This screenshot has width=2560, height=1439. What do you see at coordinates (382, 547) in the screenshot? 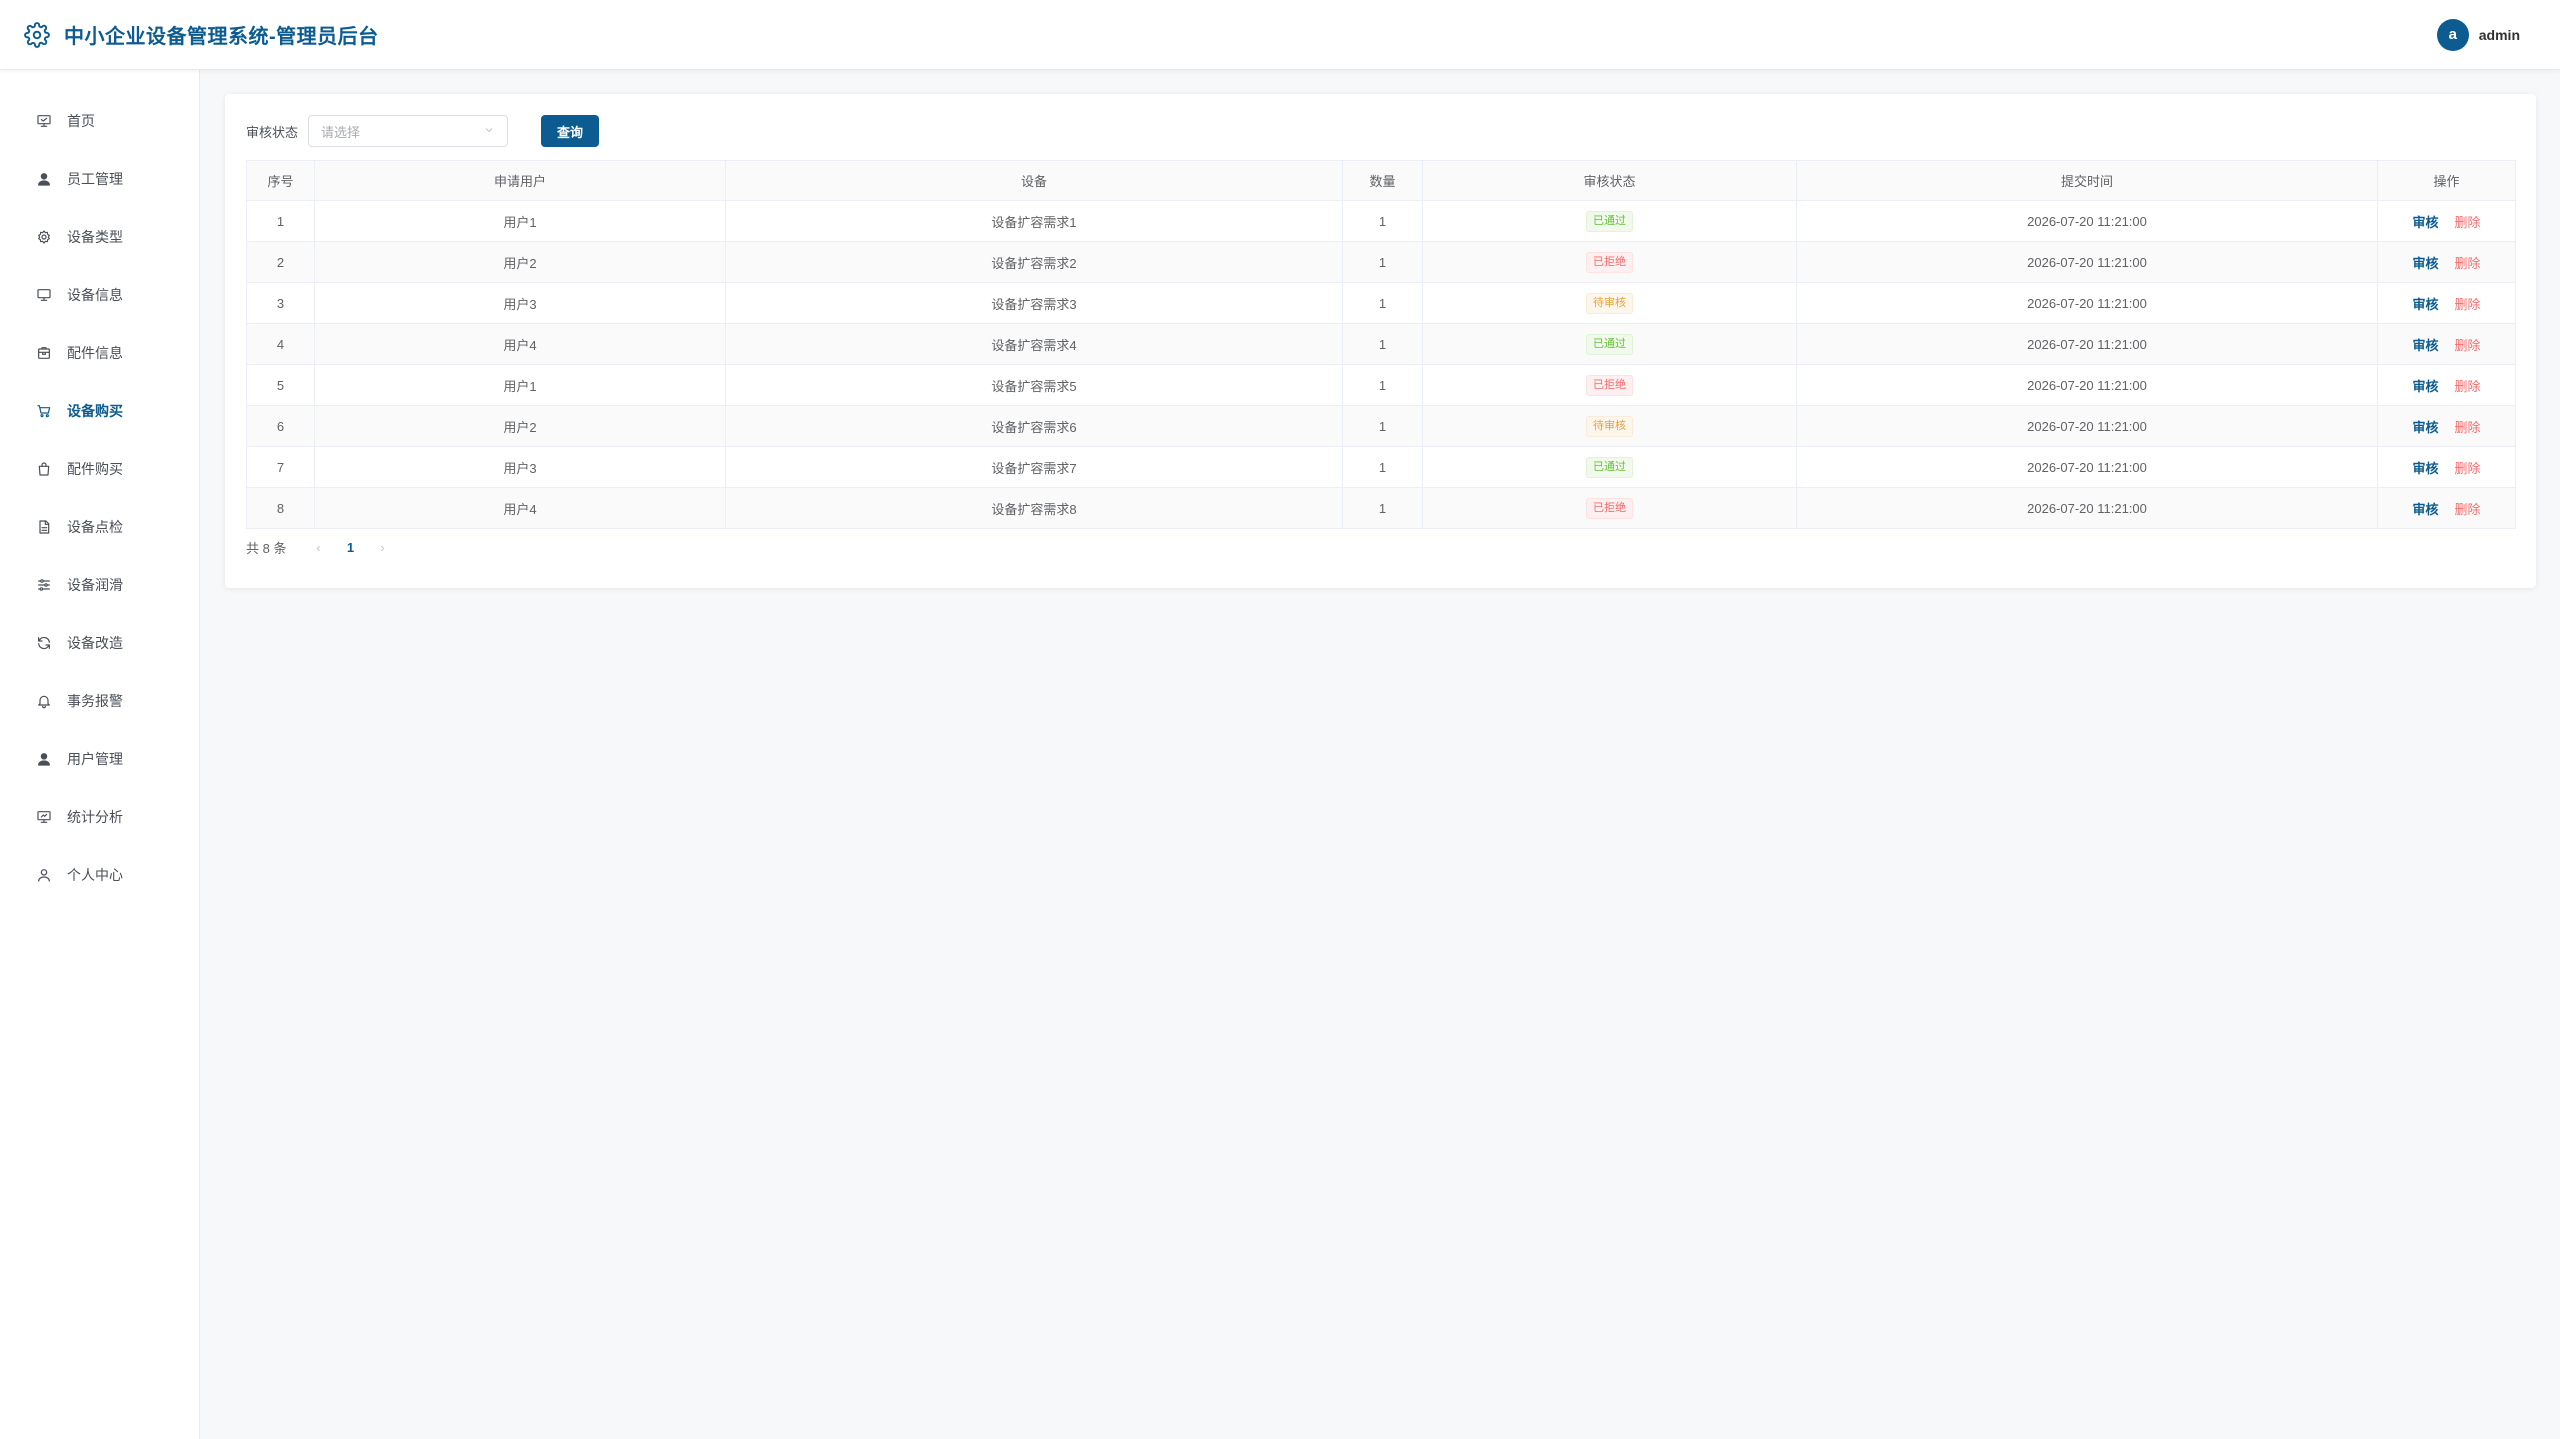
I see `next-page-icon: ›` at bounding box center [382, 547].